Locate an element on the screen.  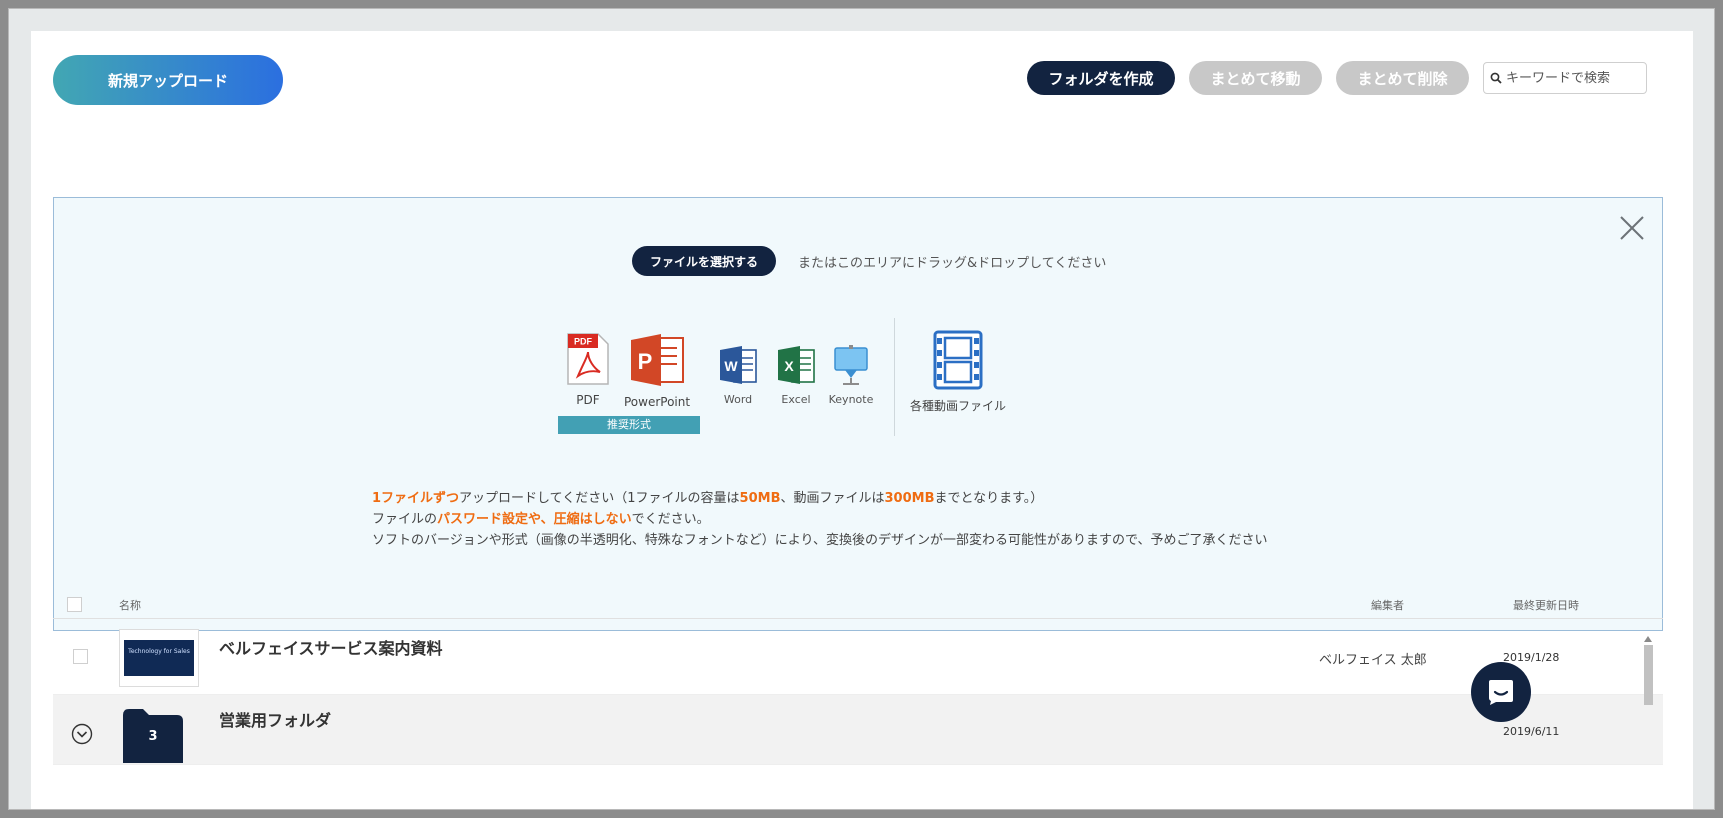
column-name: 名称 is located at coordinates (130, 605).